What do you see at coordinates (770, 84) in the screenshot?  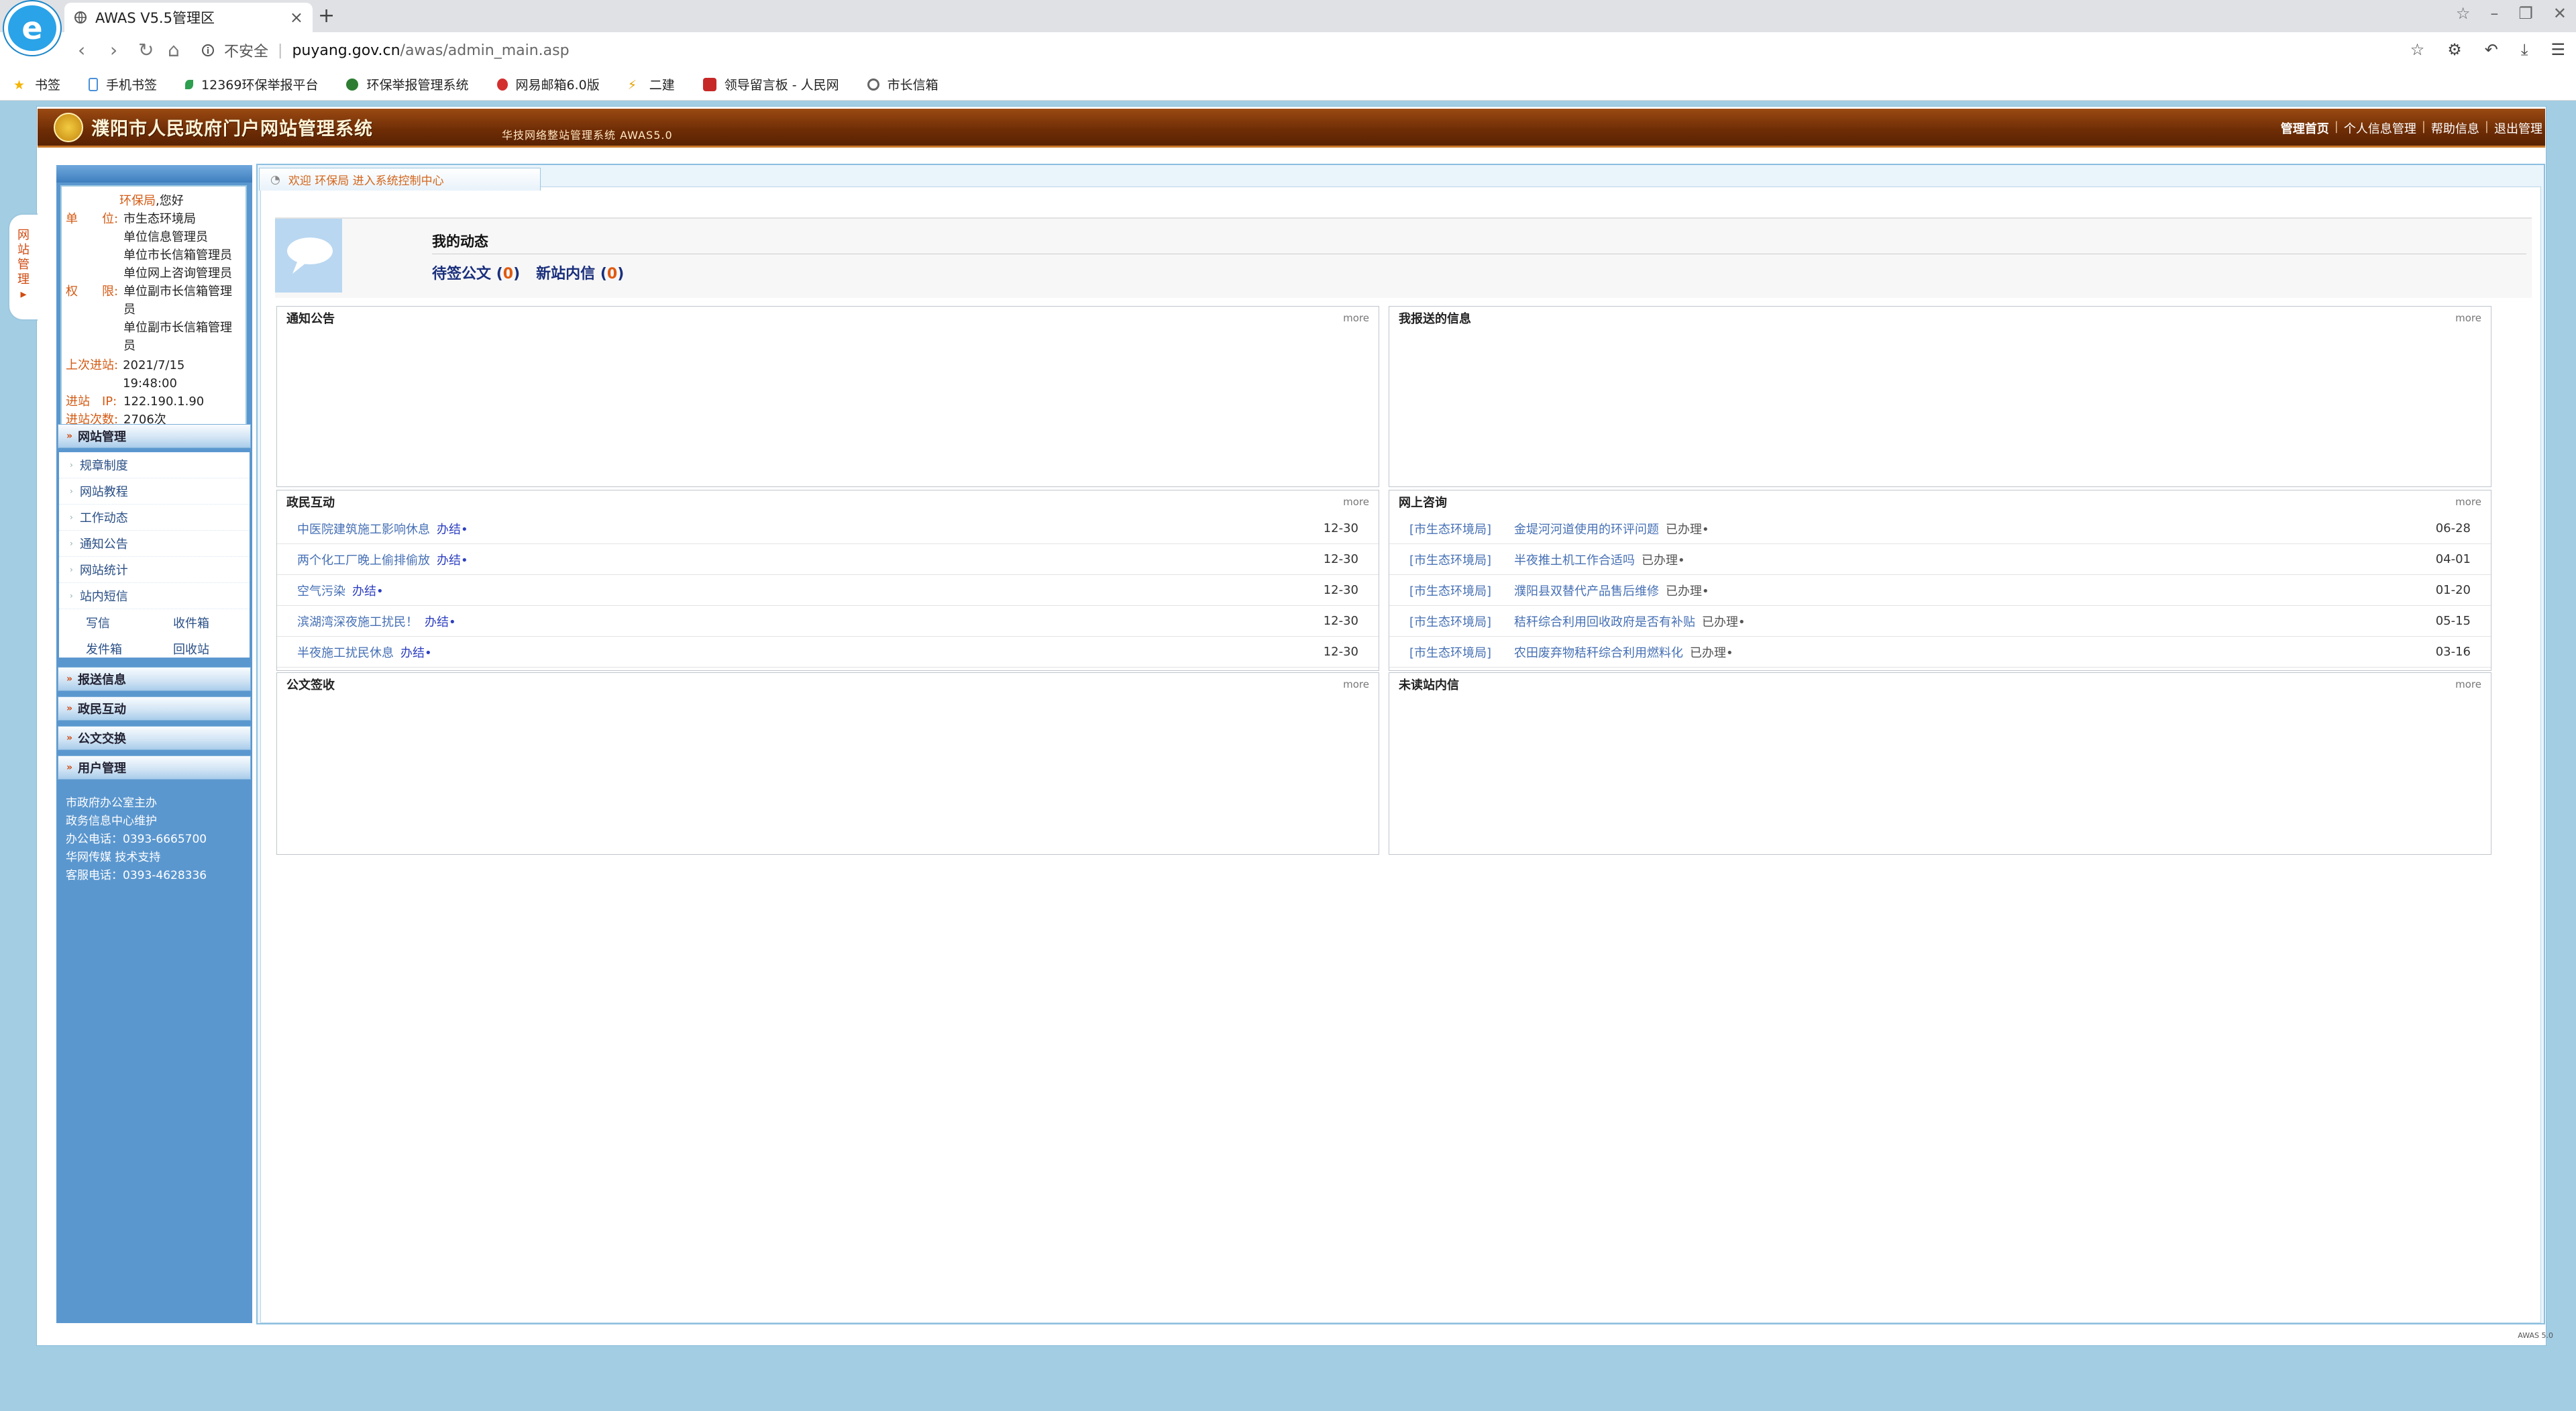 I see `bookmark-item: 领导留言板 - 人民网` at bounding box center [770, 84].